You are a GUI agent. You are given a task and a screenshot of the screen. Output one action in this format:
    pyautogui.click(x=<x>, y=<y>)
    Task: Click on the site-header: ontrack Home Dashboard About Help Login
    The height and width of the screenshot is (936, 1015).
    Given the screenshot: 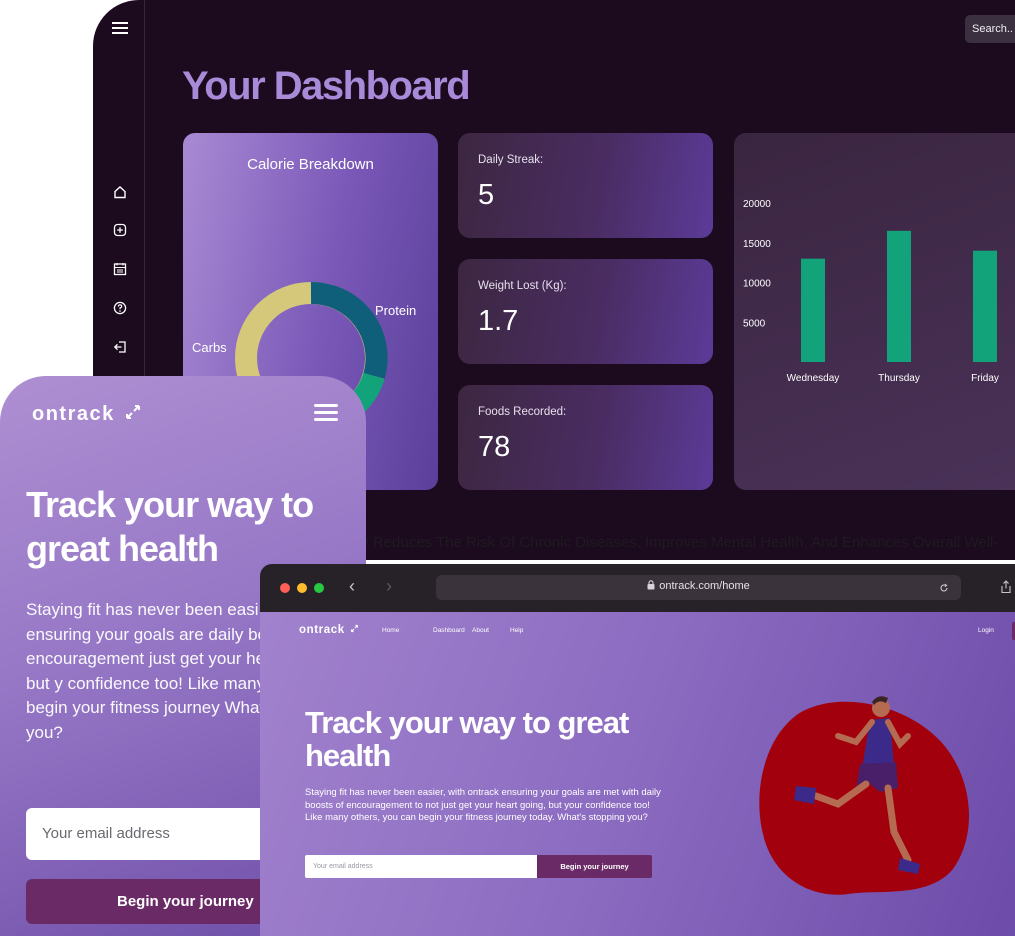 What is the action you would take?
    pyautogui.click(x=637, y=633)
    